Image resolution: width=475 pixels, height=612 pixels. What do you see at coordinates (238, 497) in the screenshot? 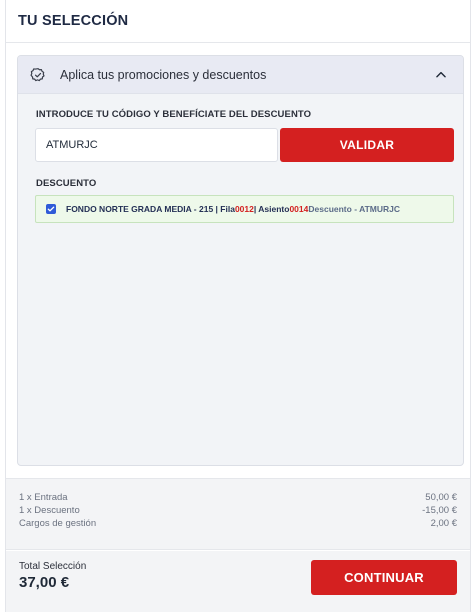
I see `summary-row: 1 x Entrada 50,00 €` at bounding box center [238, 497].